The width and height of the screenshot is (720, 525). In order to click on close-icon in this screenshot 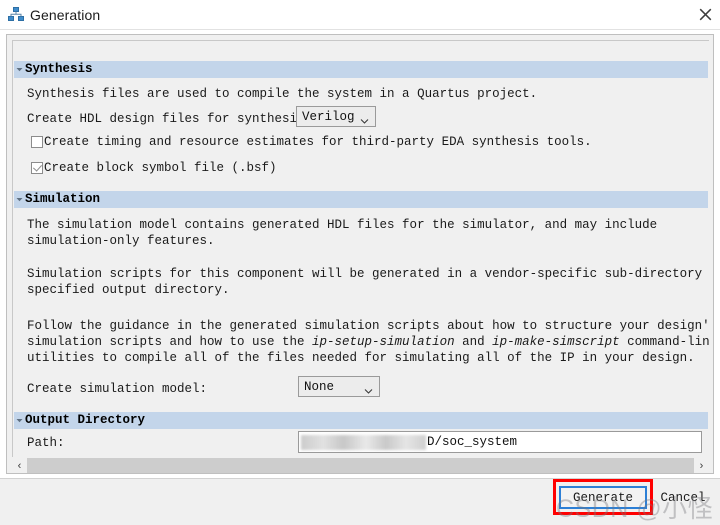, I will do `click(705, 14)`.